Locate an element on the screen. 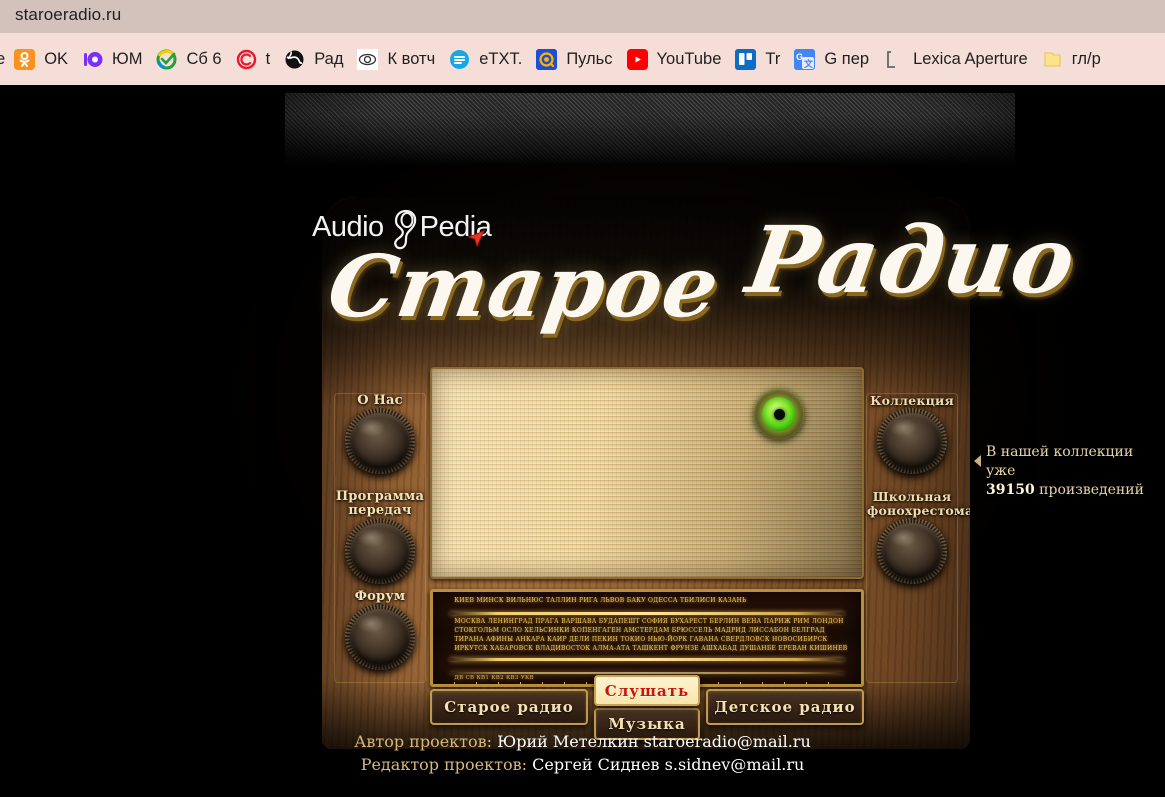 Image resolution: width=1165 pixels, height=797 pixels. button-old-radio: Старое радио is located at coordinates (509, 707).